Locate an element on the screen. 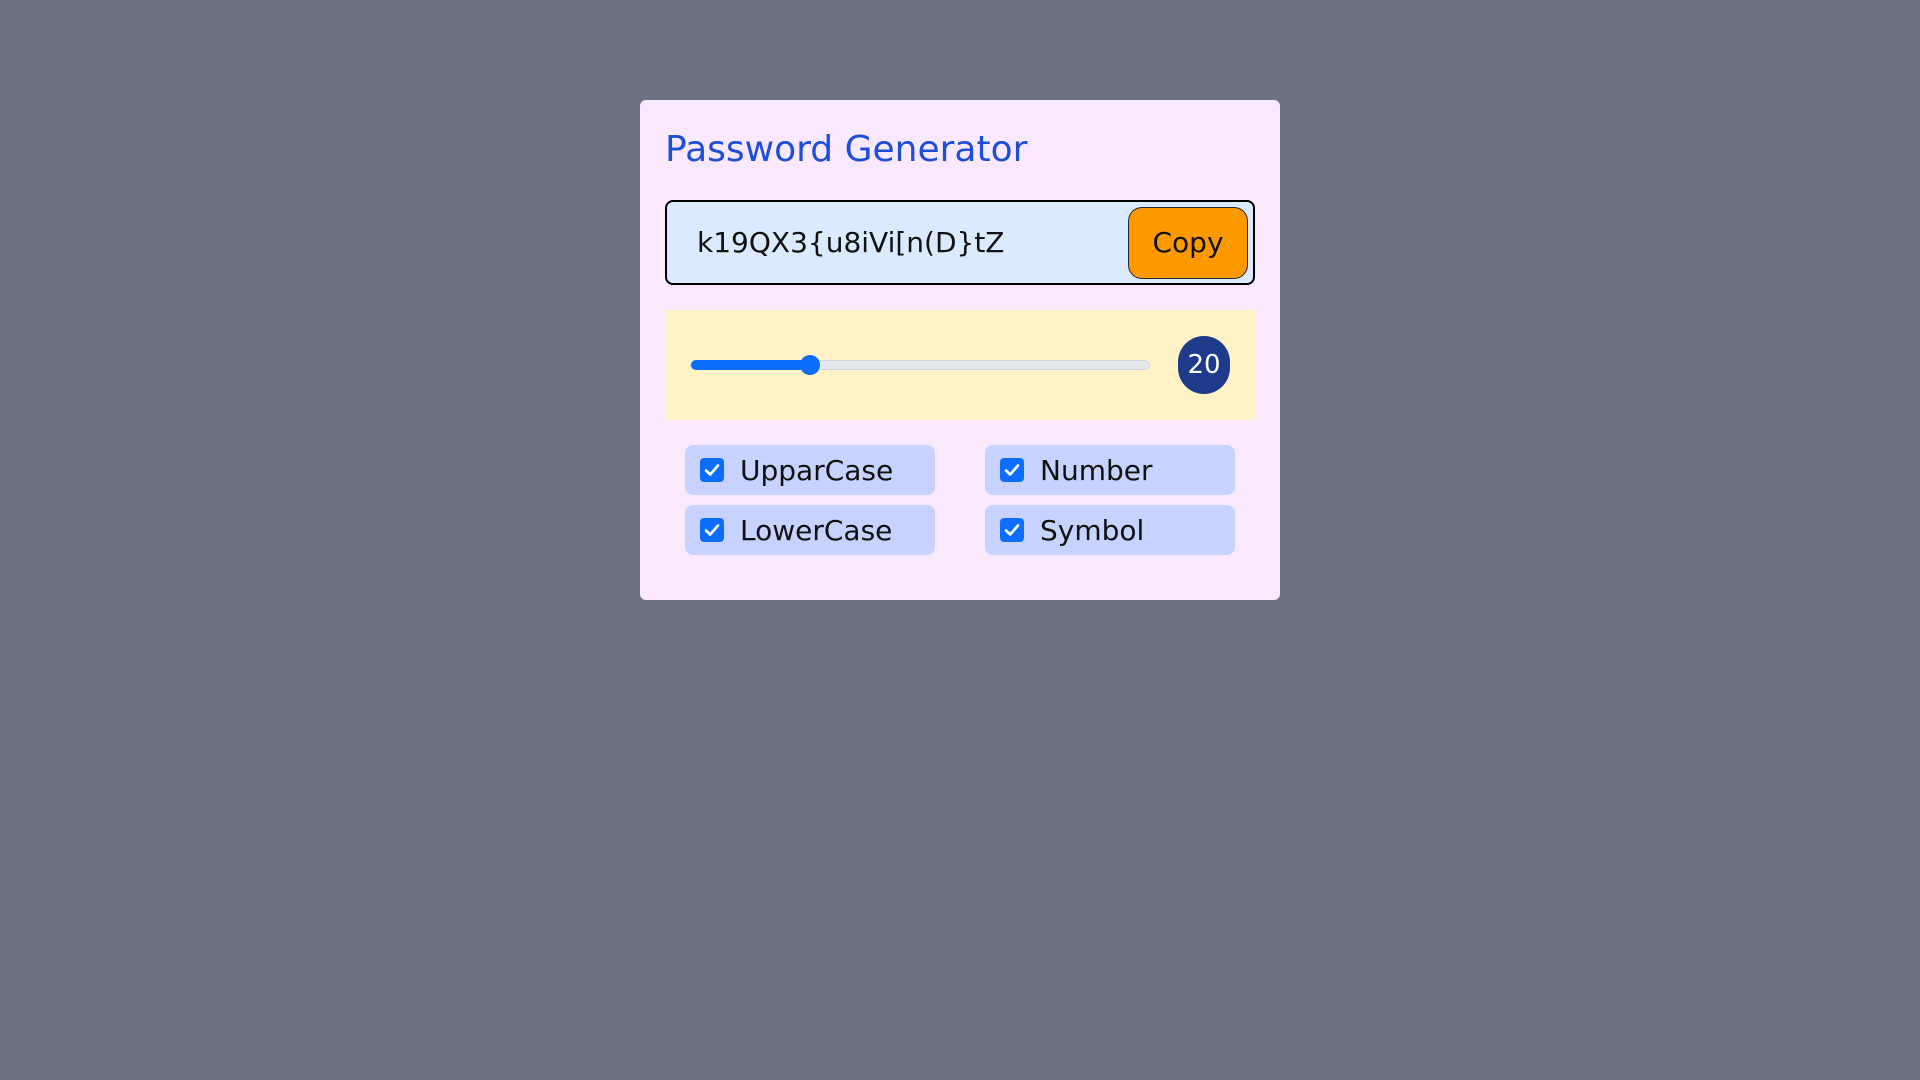 This screenshot has height=1080, width=1920. length-value-badge: 20 is located at coordinates (1204, 365).